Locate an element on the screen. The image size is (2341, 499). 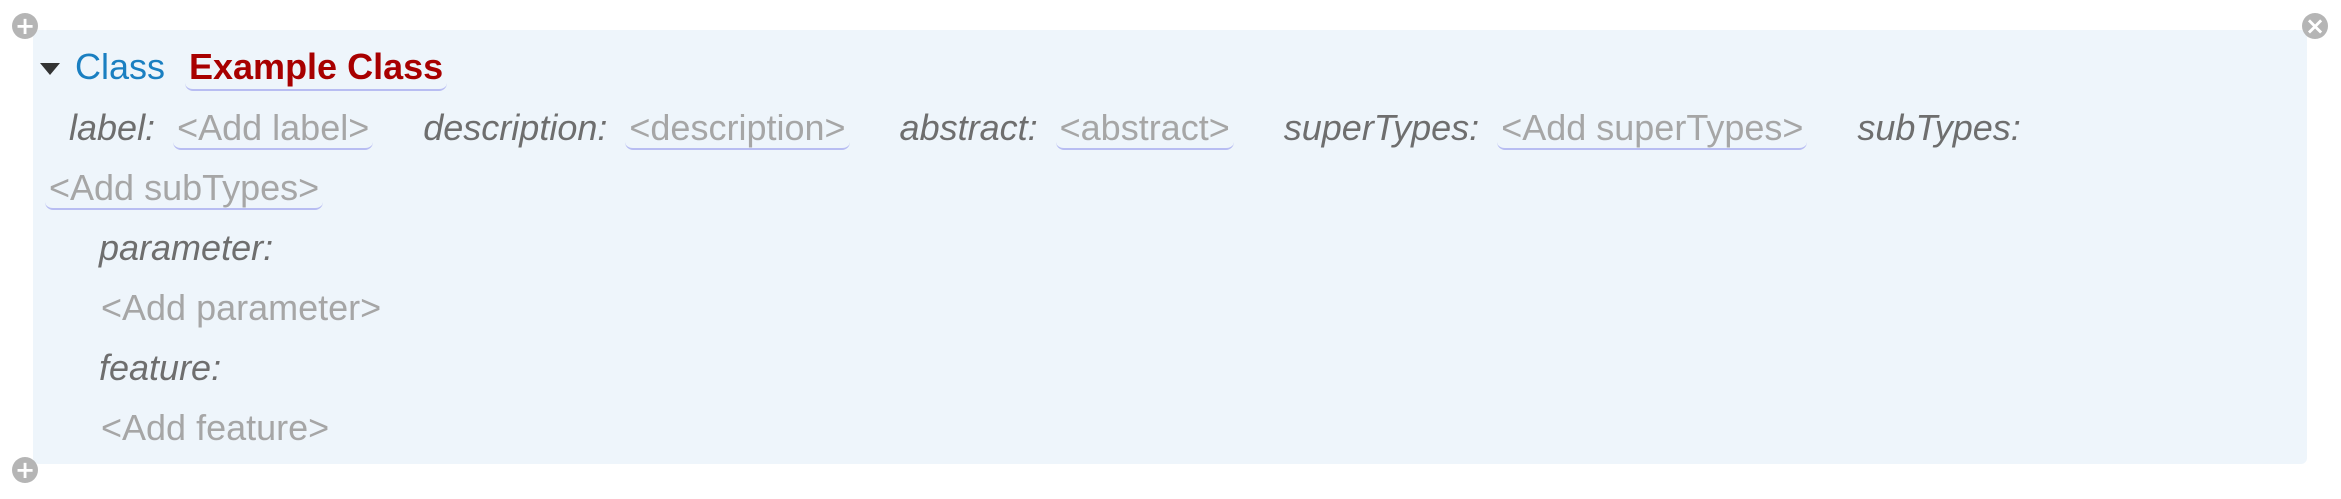
parameter-label: parameter: is located at coordinates (186, 247).